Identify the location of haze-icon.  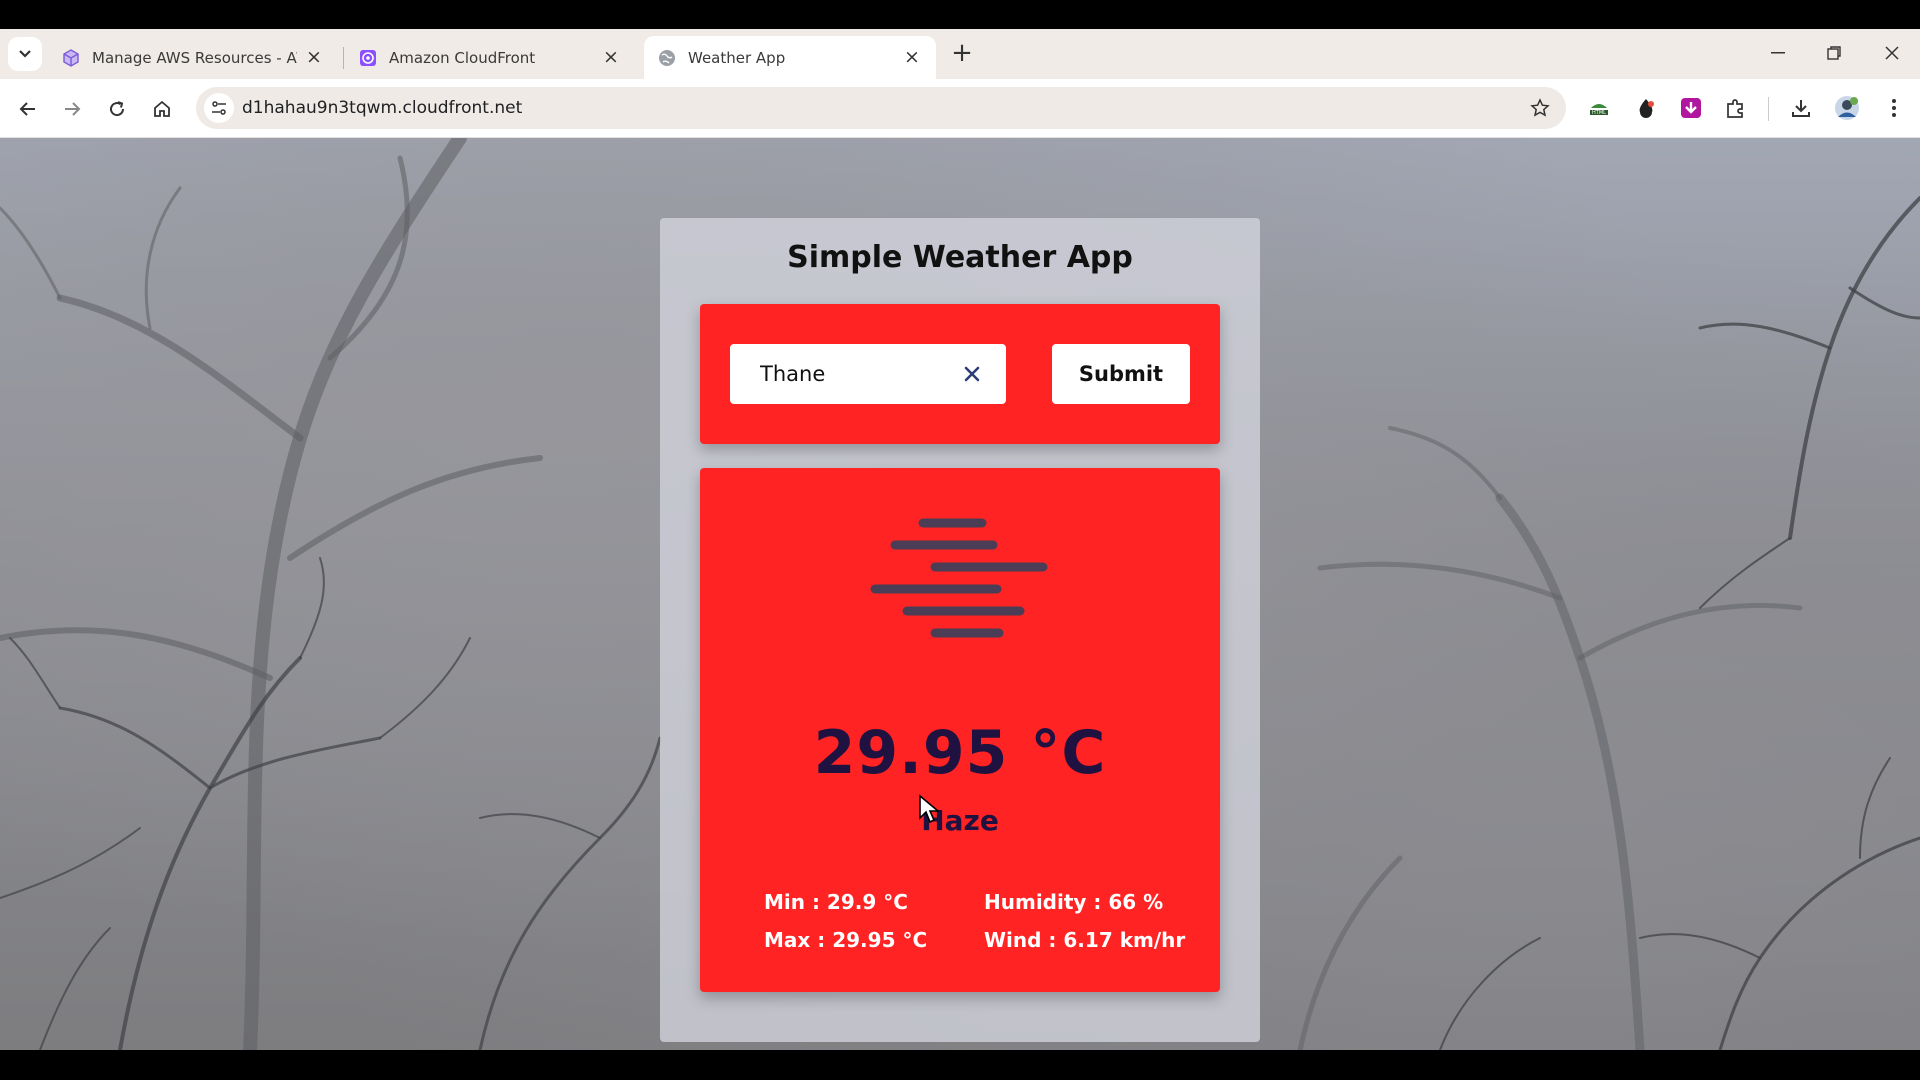
(959, 578).